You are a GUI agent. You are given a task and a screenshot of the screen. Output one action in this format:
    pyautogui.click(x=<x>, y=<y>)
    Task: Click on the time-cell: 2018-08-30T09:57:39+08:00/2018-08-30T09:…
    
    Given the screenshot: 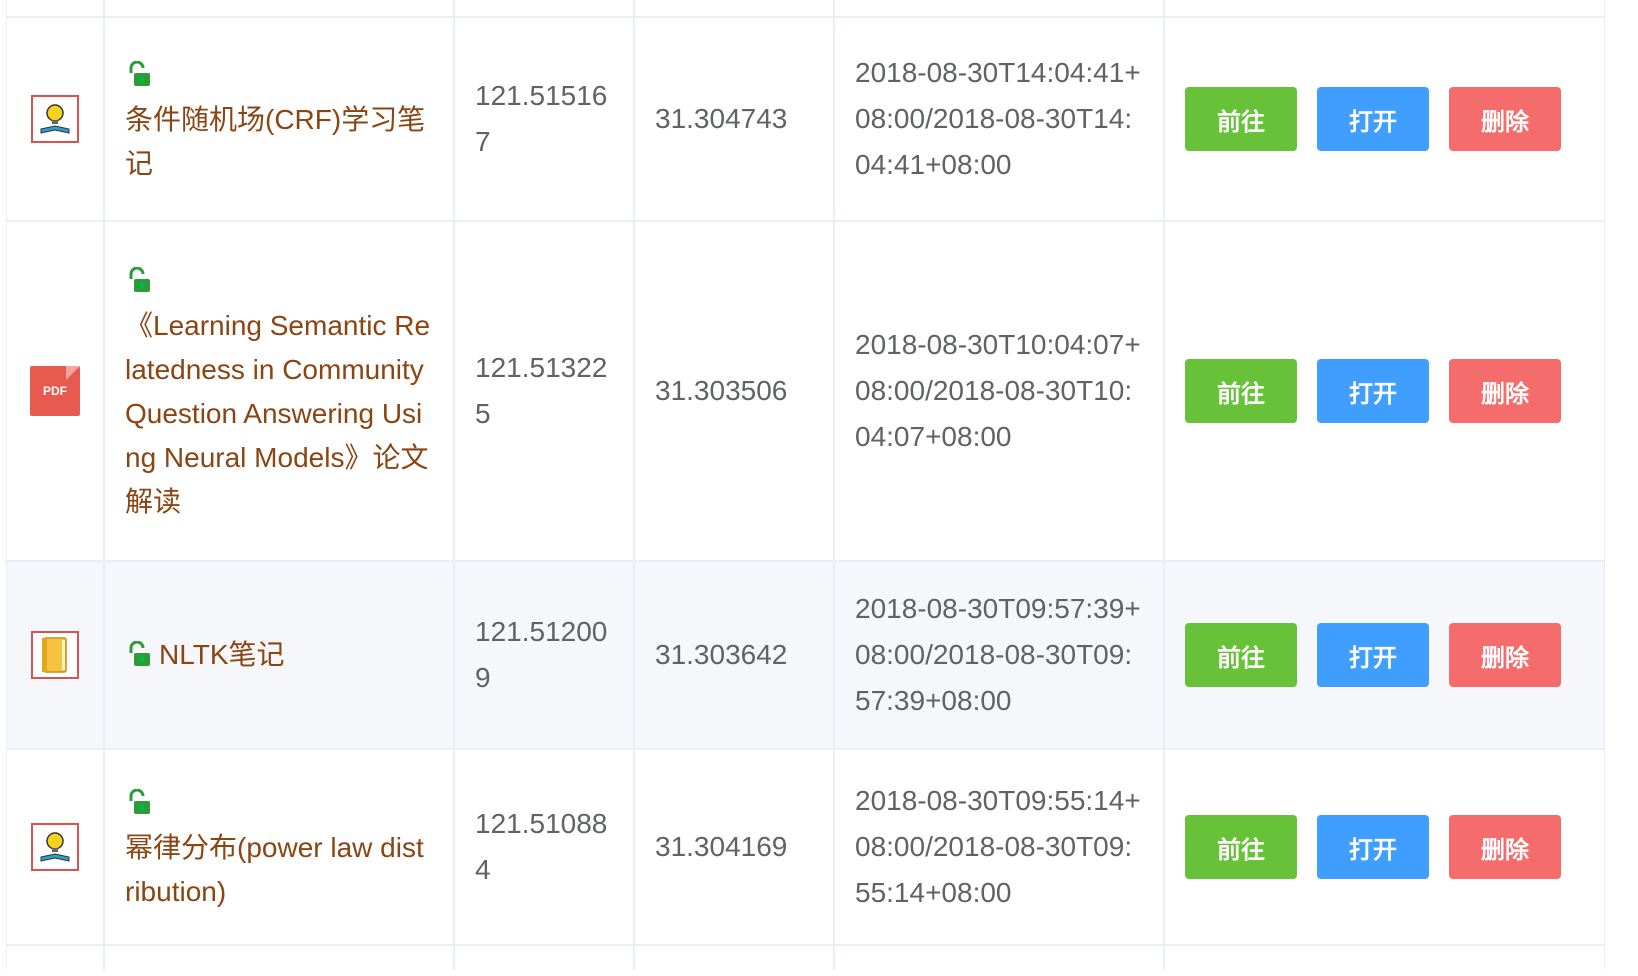 What is the action you would take?
    pyautogui.click(x=1000, y=655)
    